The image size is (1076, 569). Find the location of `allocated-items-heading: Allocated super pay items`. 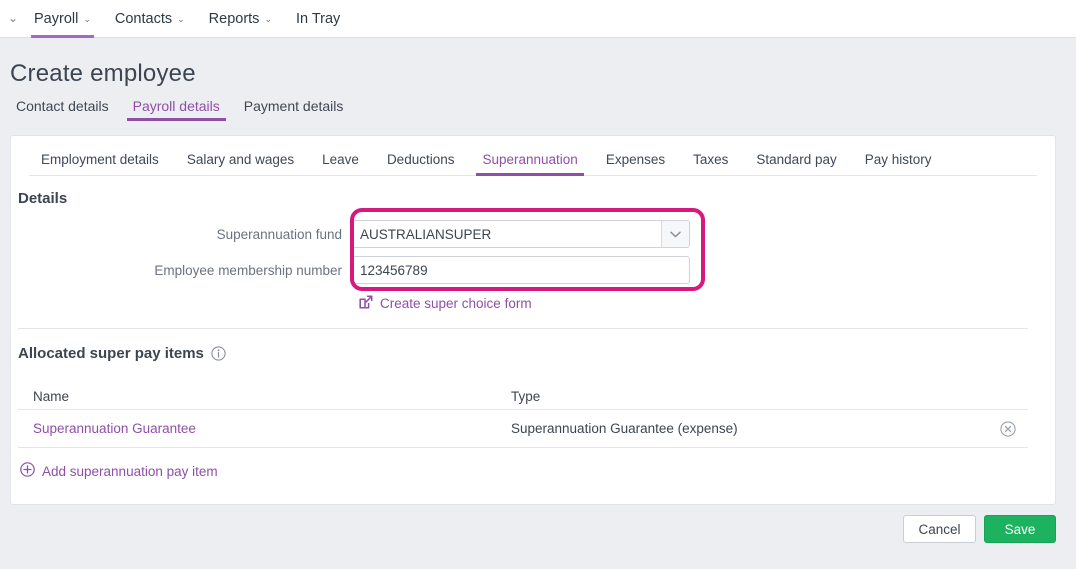

allocated-items-heading: Allocated super pay items is located at coordinates (122, 353).